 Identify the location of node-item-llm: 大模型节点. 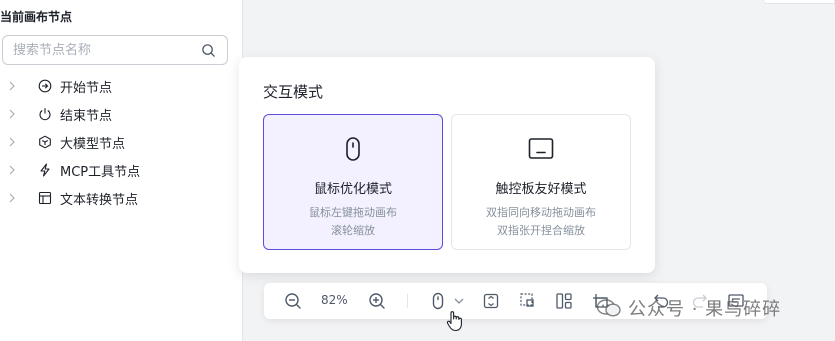
(121, 142).